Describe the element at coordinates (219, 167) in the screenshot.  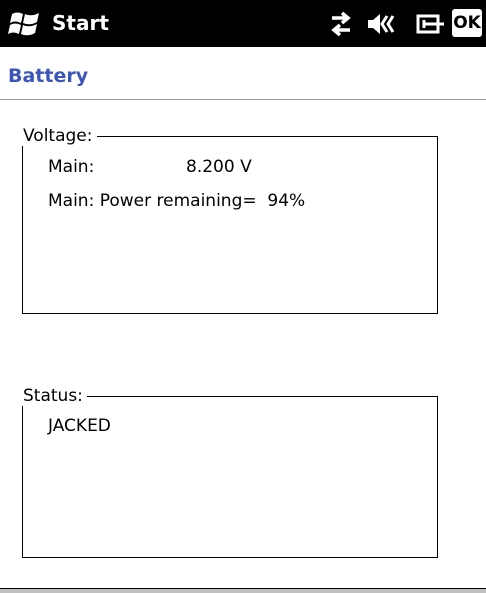
I see `main-voltage-value: 8.200 V` at that location.